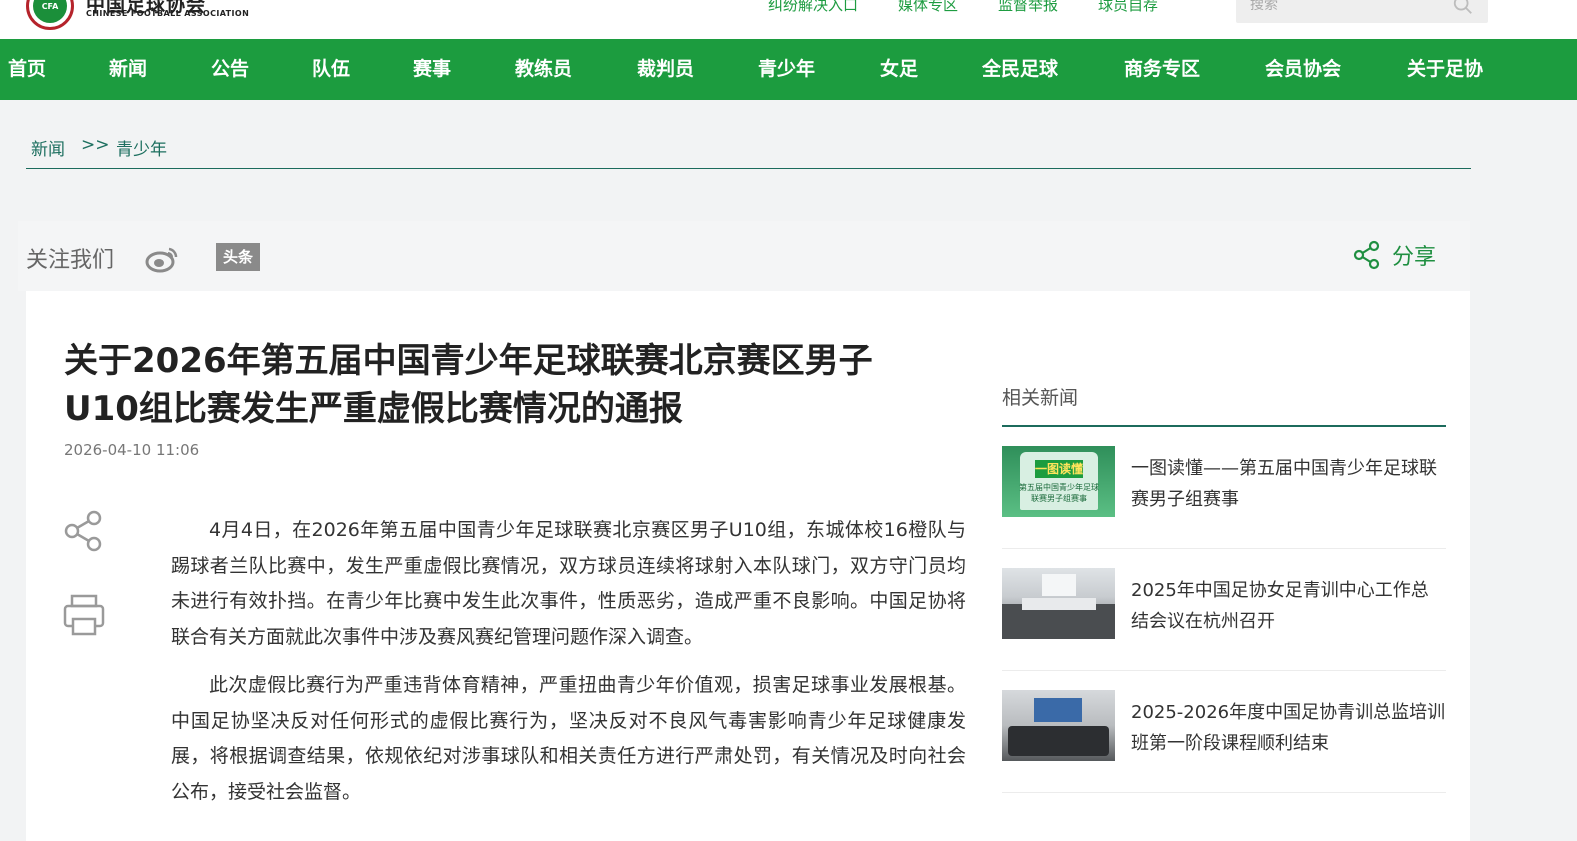 This screenshot has height=841, width=1577. What do you see at coordinates (1303, 69) in the screenshot?
I see `nav-item-members: 会员协会` at bounding box center [1303, 69].